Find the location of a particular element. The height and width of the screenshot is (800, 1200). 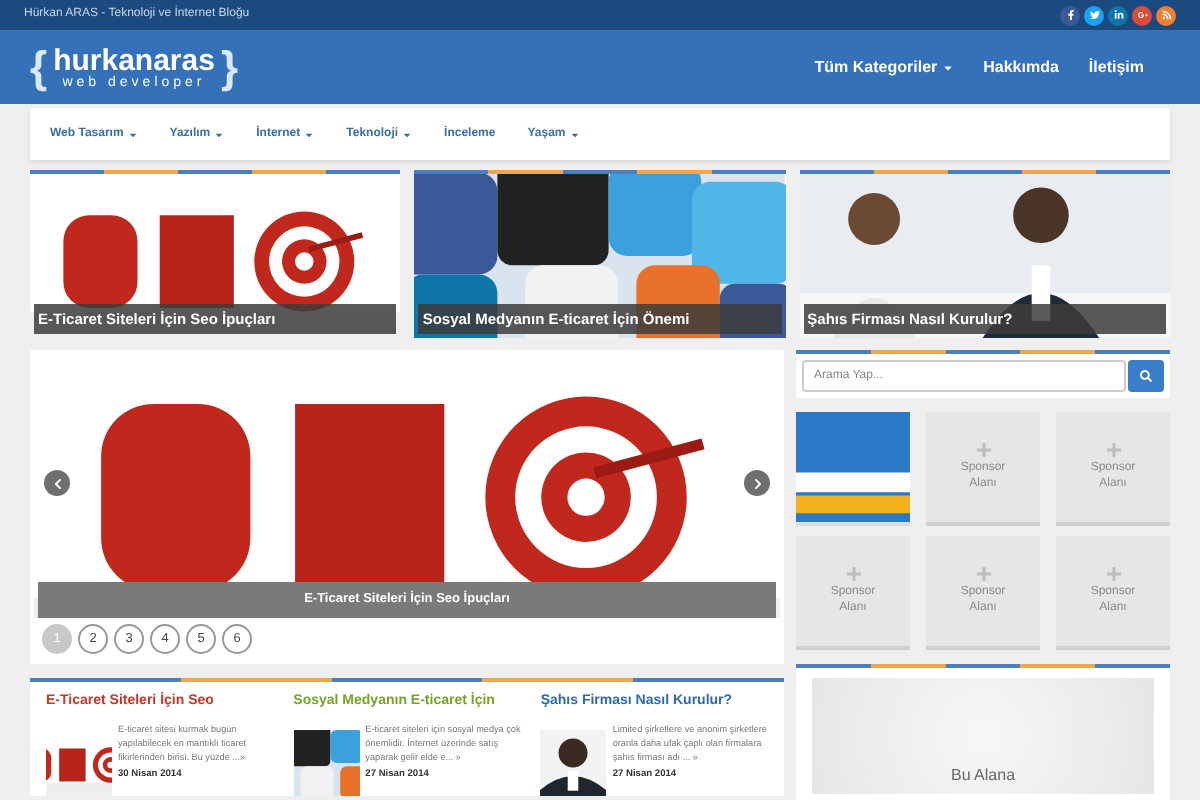

ad-text: Bu Alana is located at coordinates (983, 776).